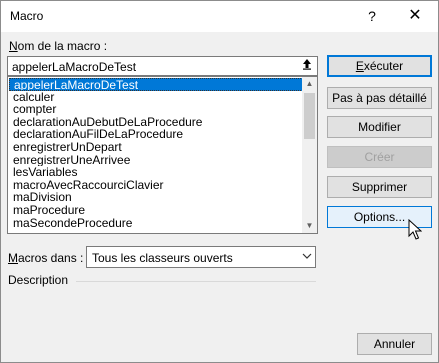 The width and height of the screenshot is (439, 363). What do you see at coordinates (219, 16) in the screenshot?
I see `title-bar: Macro ? ✕` at bounding box center [219, 16].